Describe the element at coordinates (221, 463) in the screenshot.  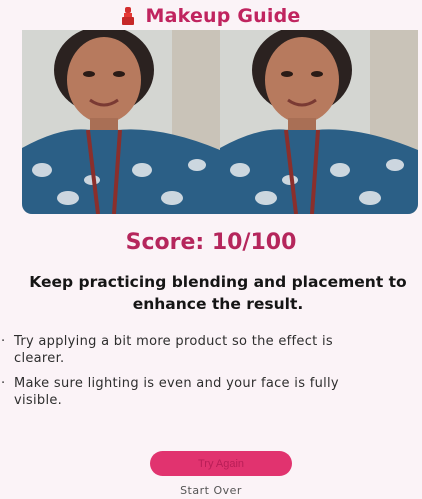
I see `try-again-button: Try Again` at that location.